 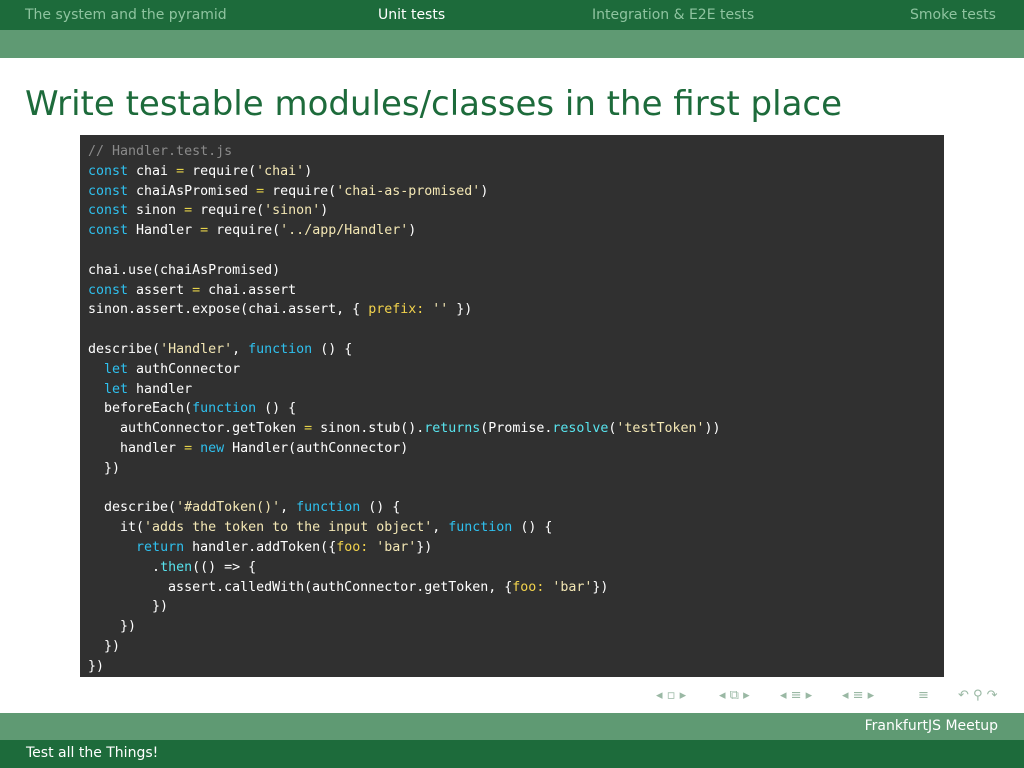 What do you see at coordinates (344, 231) in the screenshot?
I see `code-token: '../app/Handler'` at bounding box center [344, 231].